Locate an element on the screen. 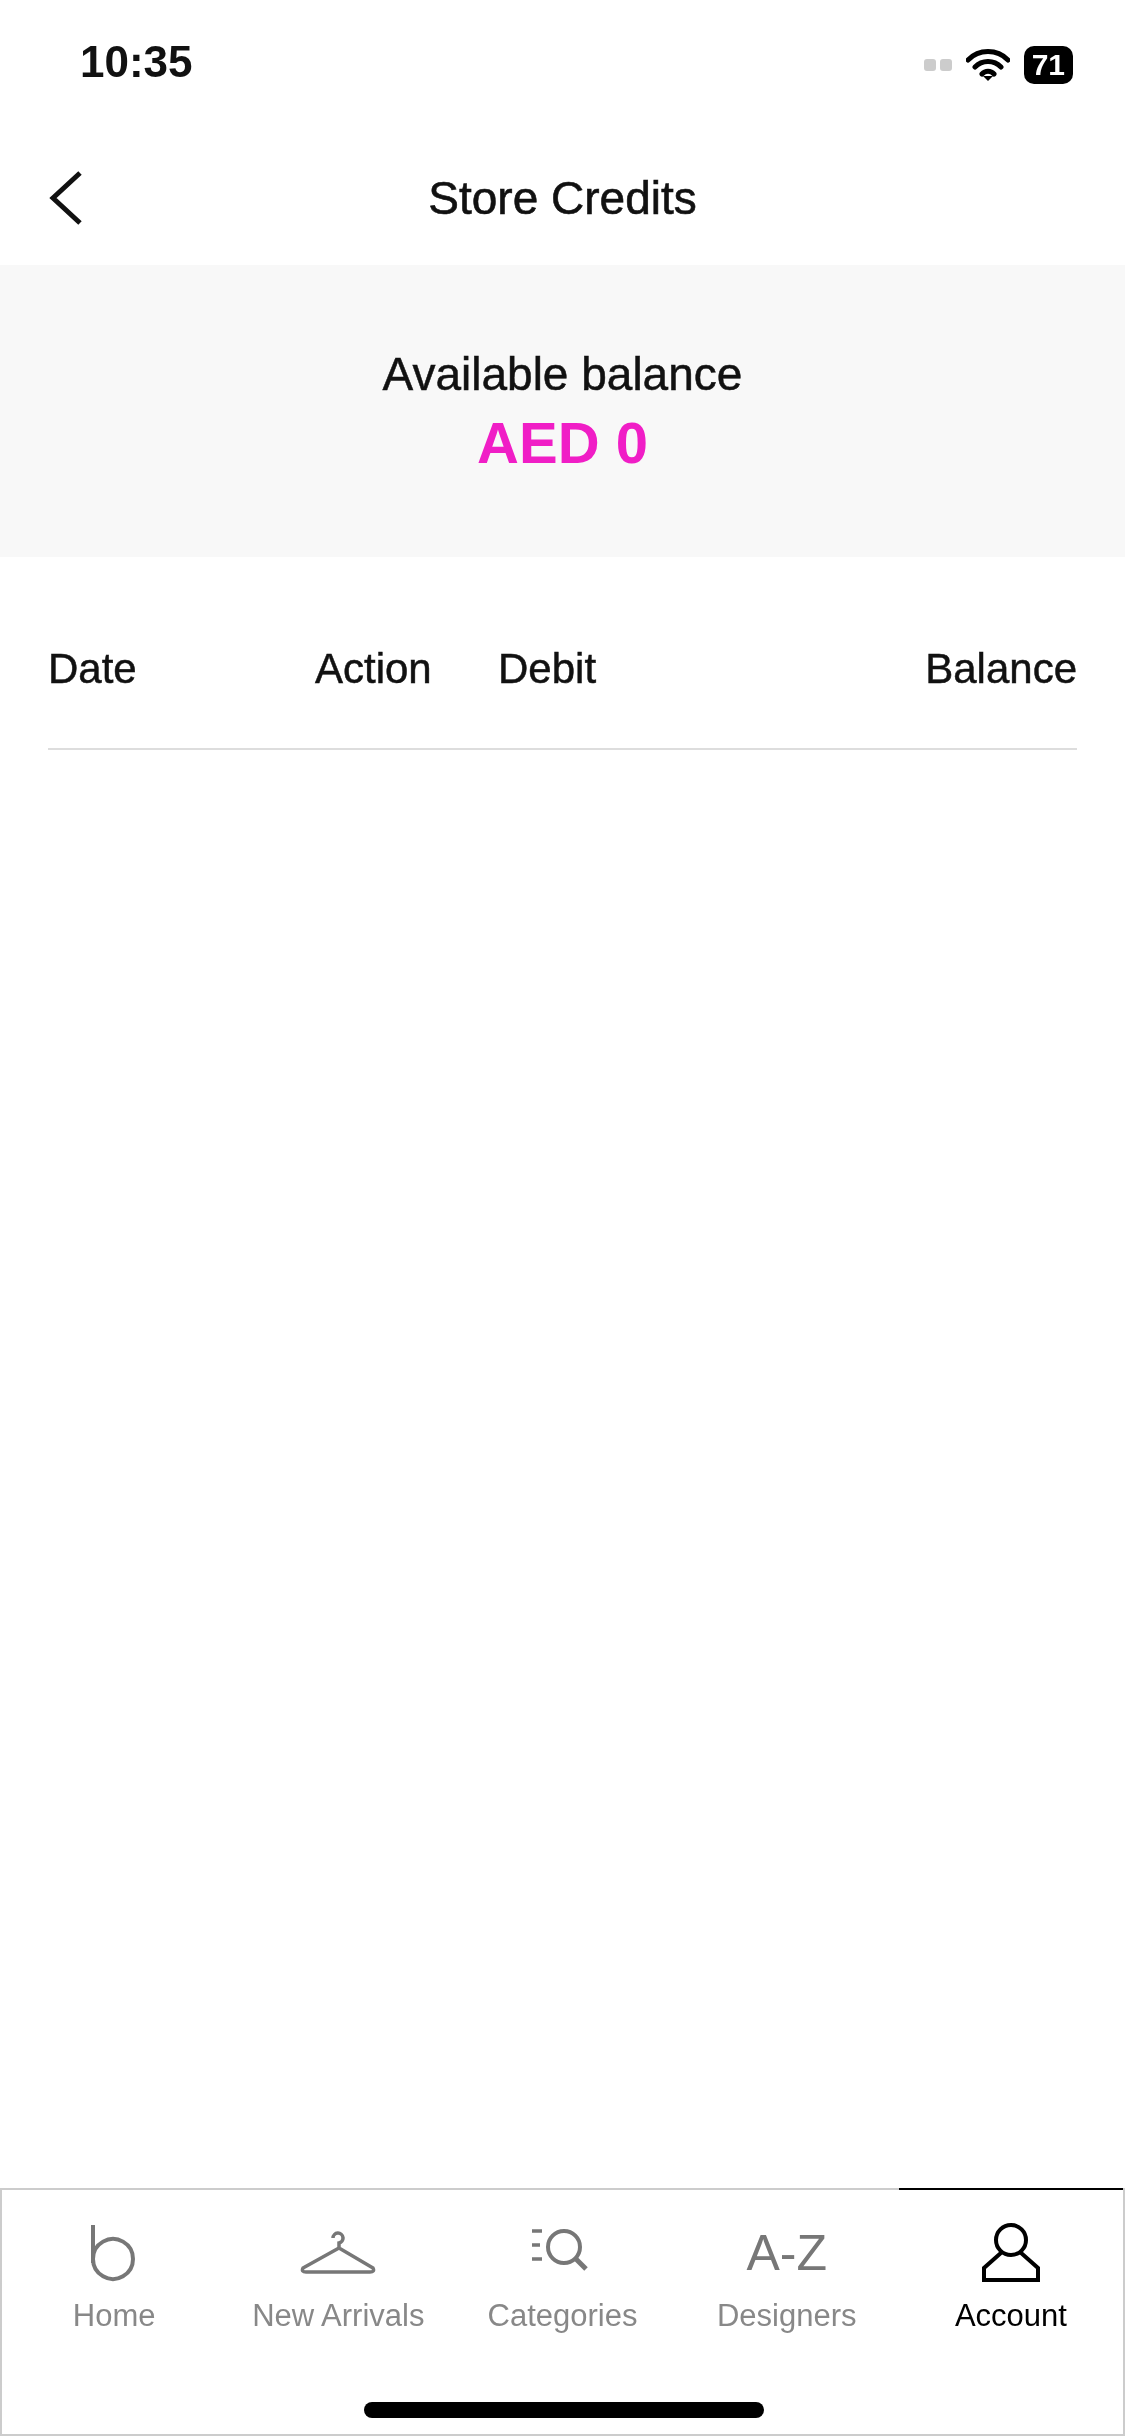  column-header: Date is located at coordinates (93, 669).